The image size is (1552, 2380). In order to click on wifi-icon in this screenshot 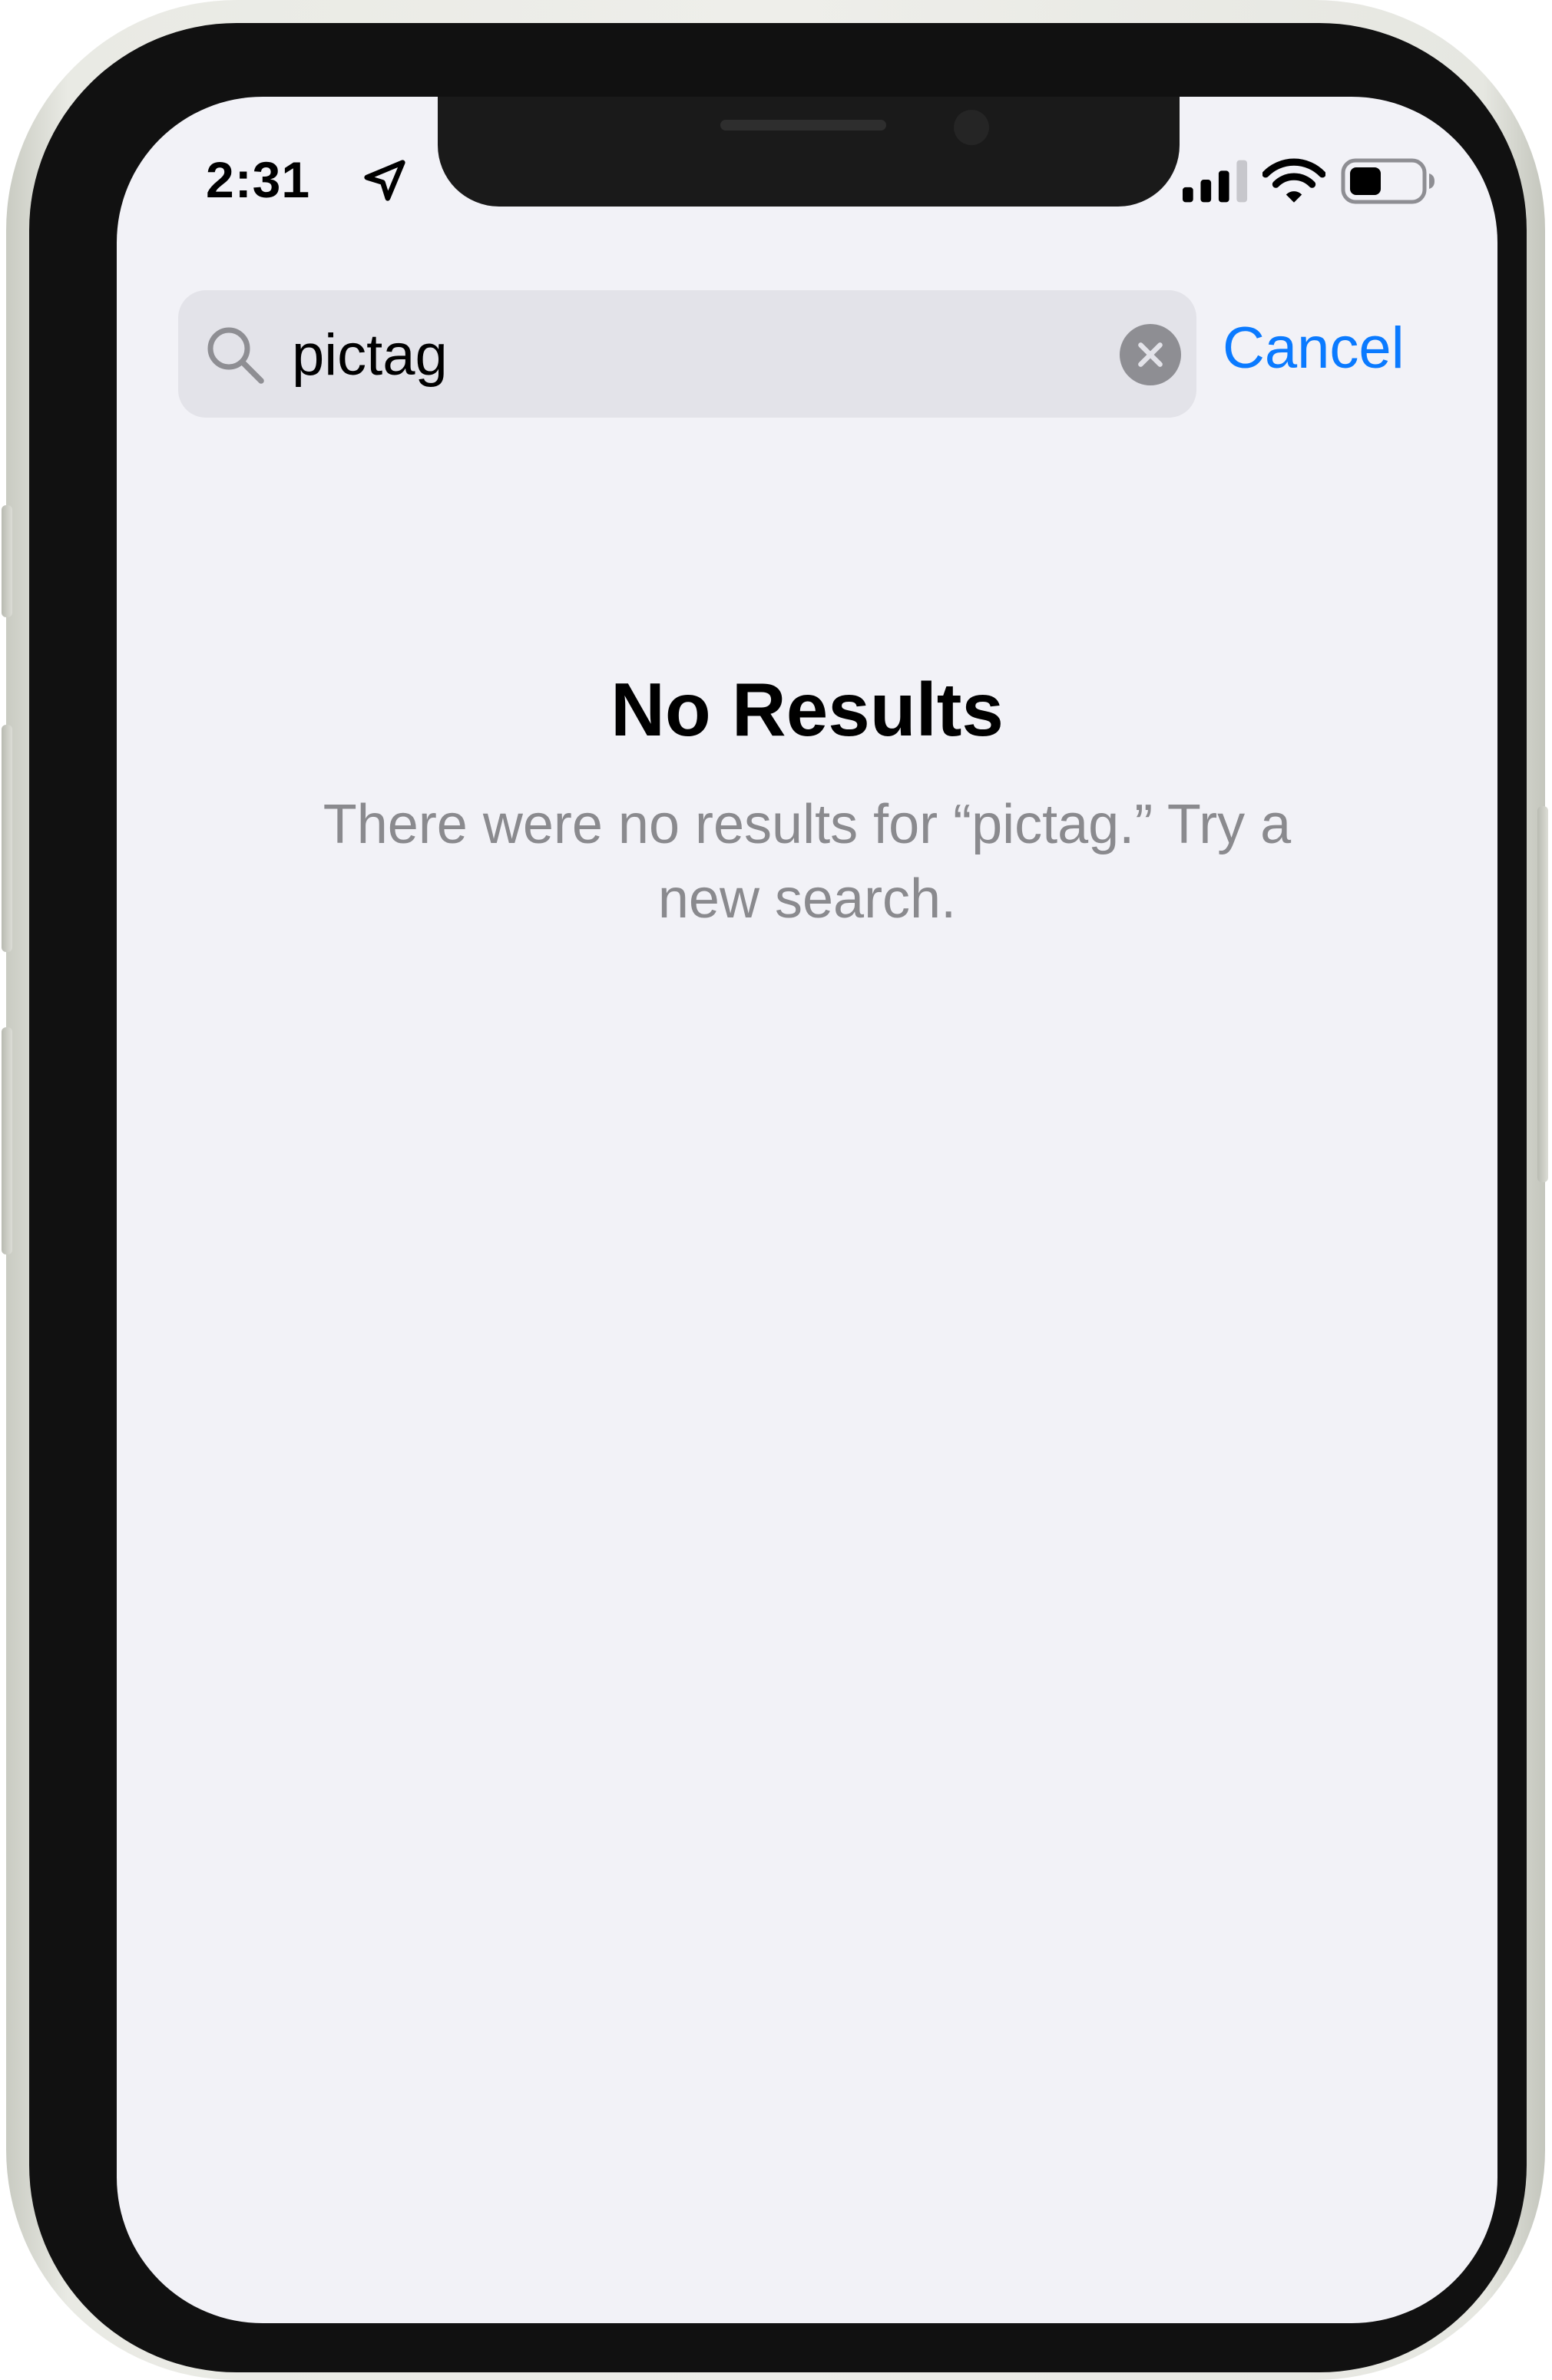, I will do `click(1293, 180)`.